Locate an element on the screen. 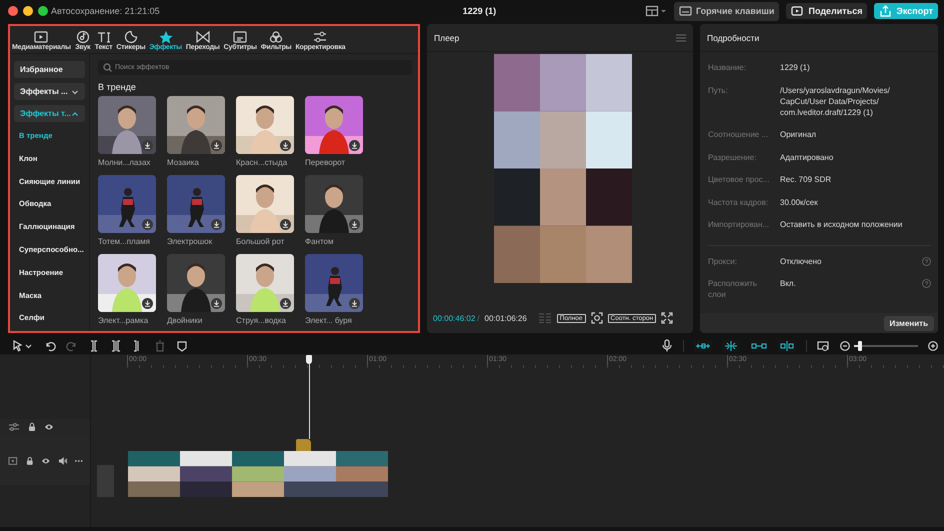 This screenshot has height=531, width=944. microphone-icon is located at coordinates (667, 345).